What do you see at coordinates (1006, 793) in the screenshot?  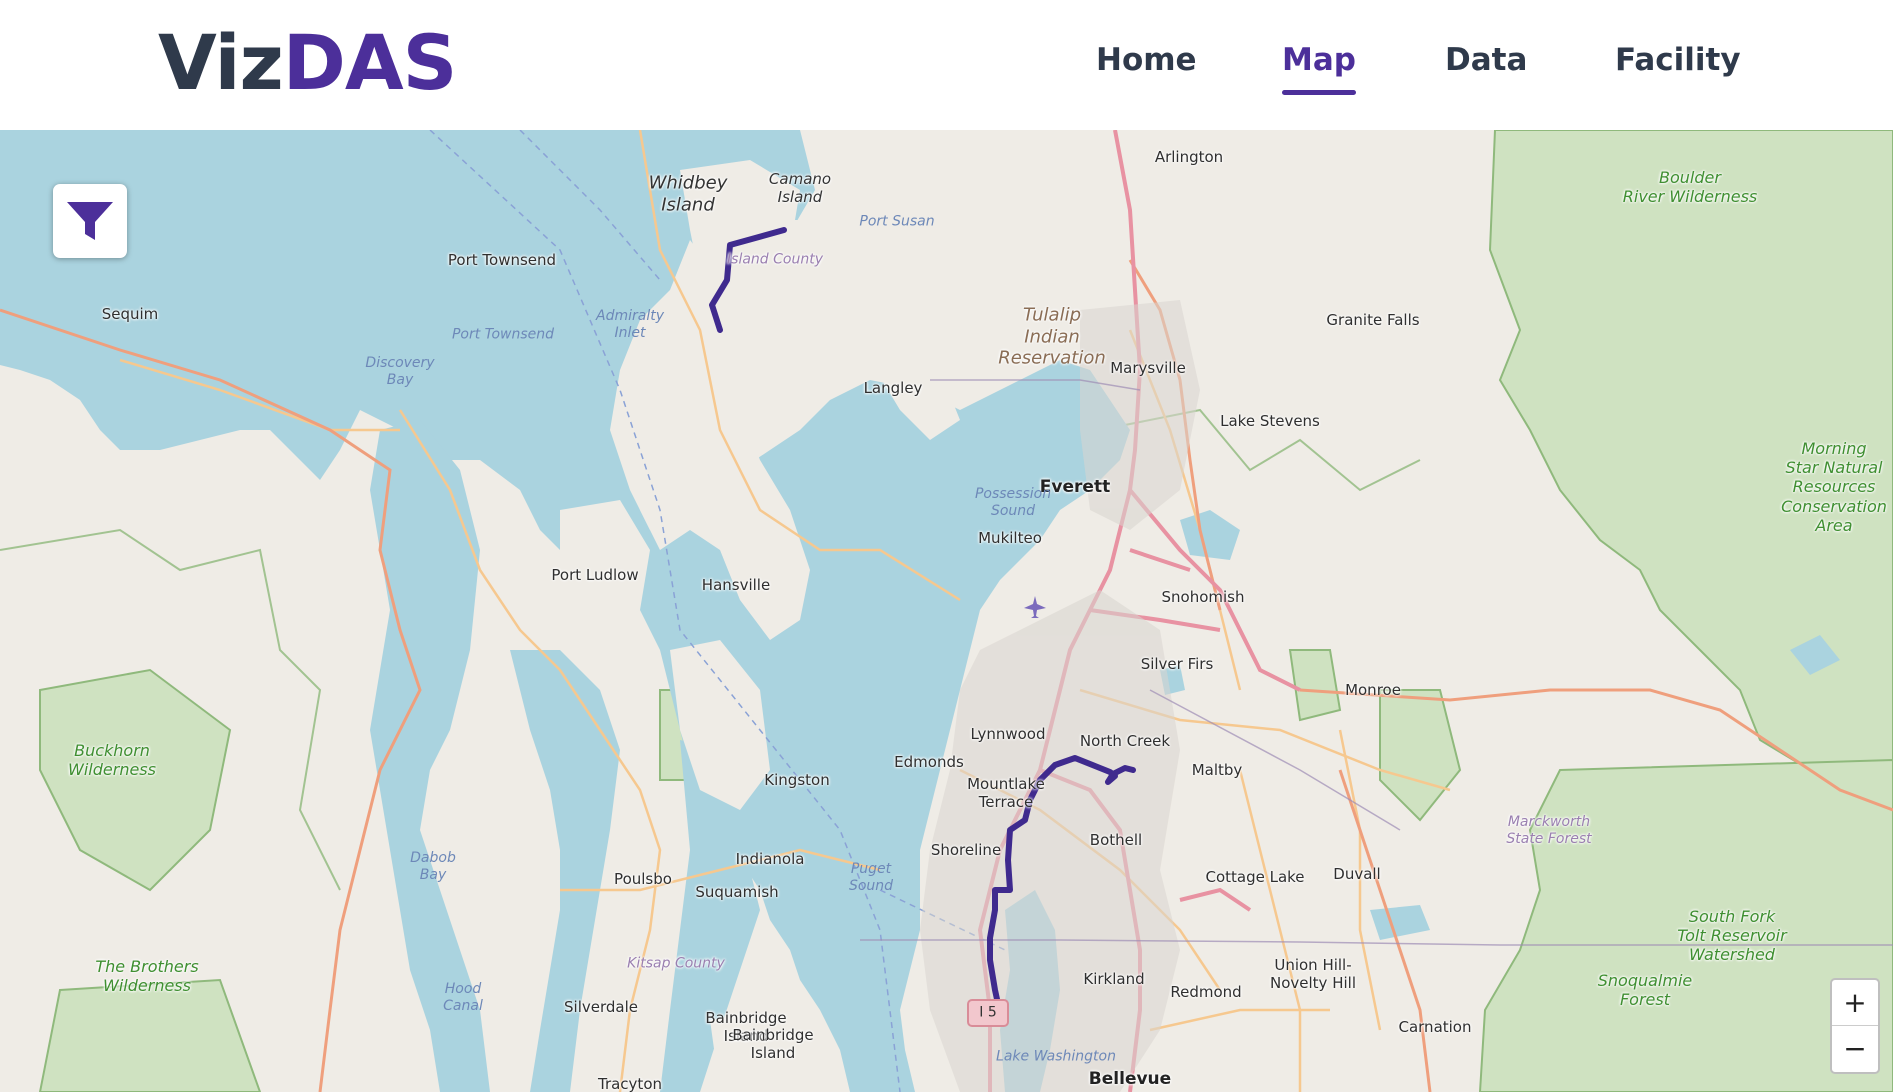 I see `label-mountlake-terrace: Mountlake Terrace` at bounding box center [1006, 793].